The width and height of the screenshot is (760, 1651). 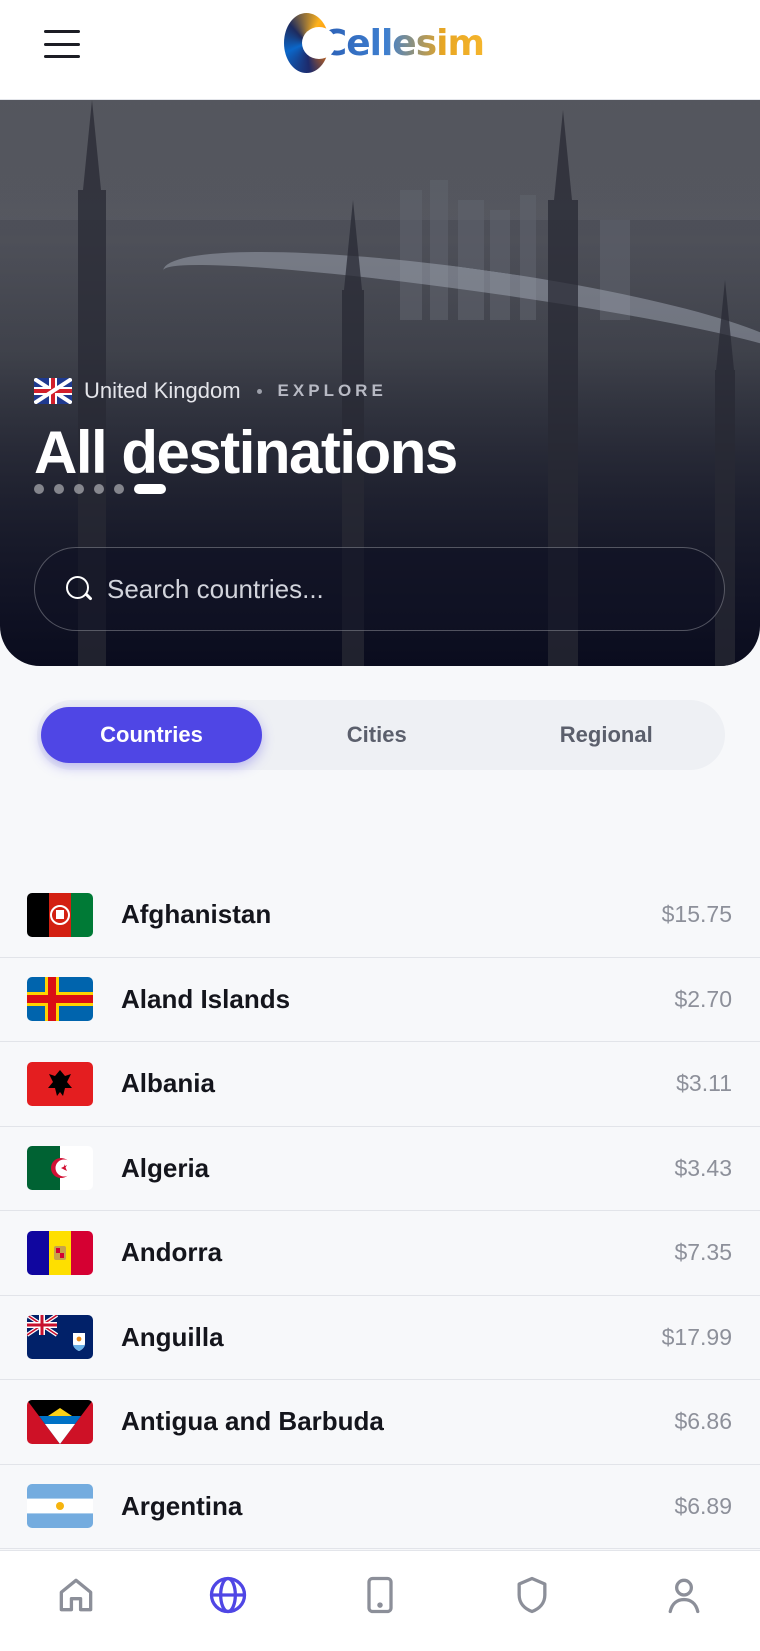 What do you see at coordinates (380, 1000) in the screenshot?
I see `country-row: Aland Islands $2.70` at bounding box center [380, 1000].